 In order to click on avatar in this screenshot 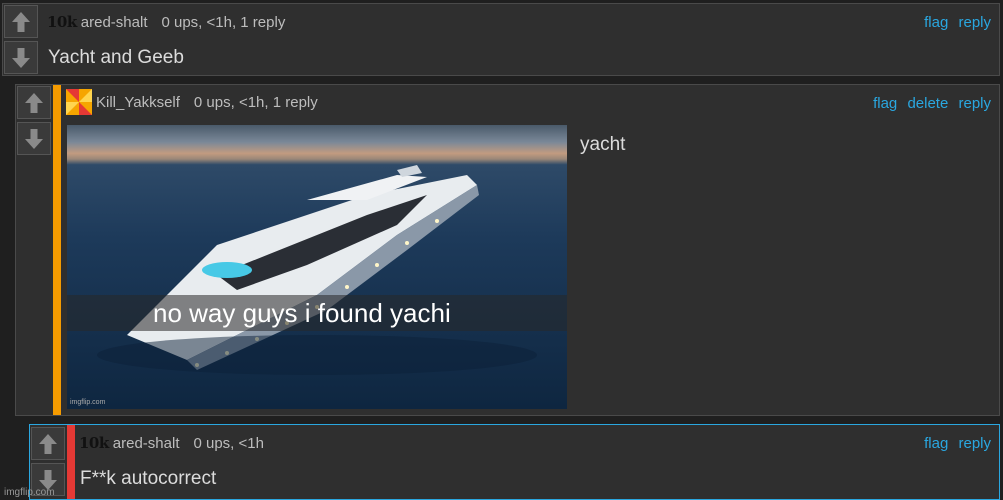, I will do `click(79, 102)`.